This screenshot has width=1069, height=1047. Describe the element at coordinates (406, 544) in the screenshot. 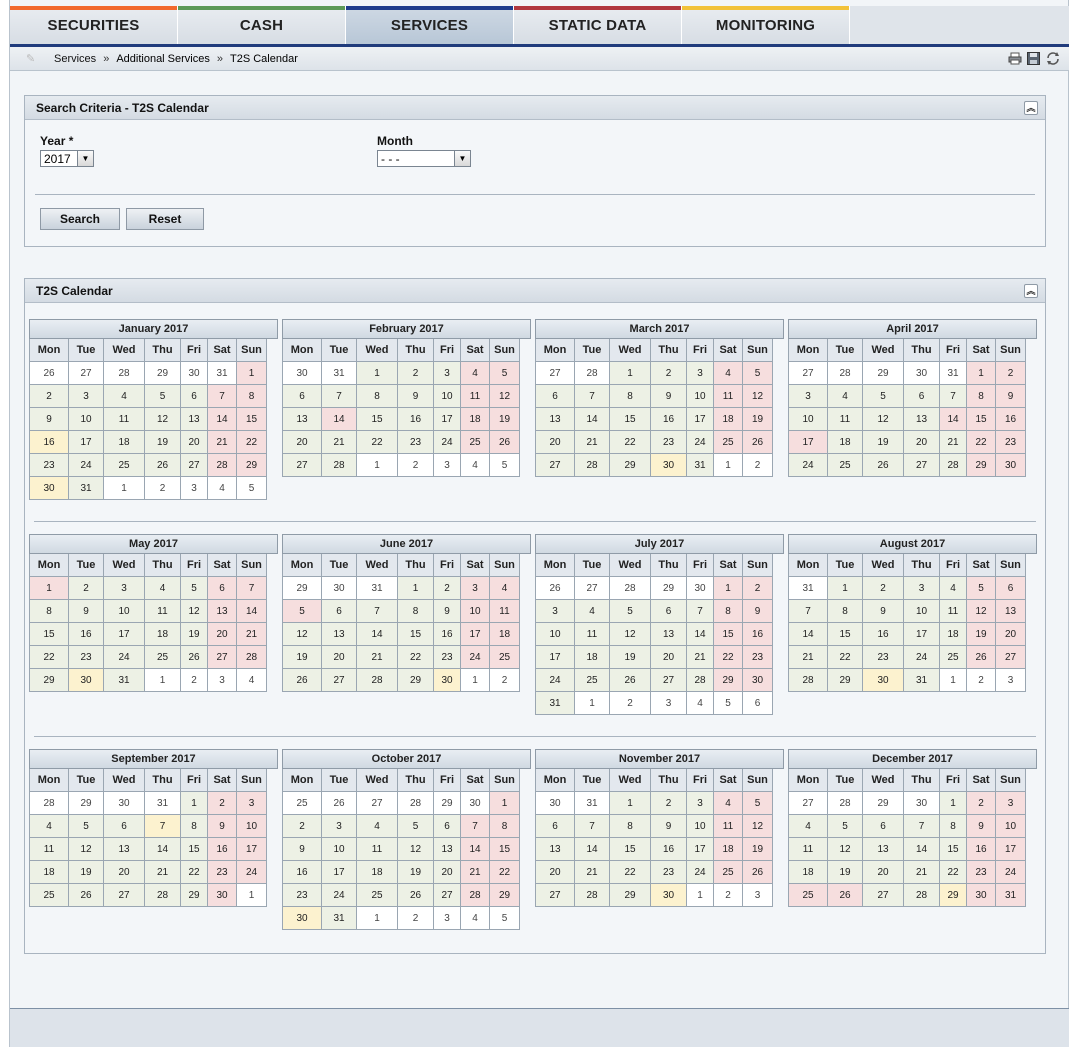

I see `month-title: June 2017` at that location.